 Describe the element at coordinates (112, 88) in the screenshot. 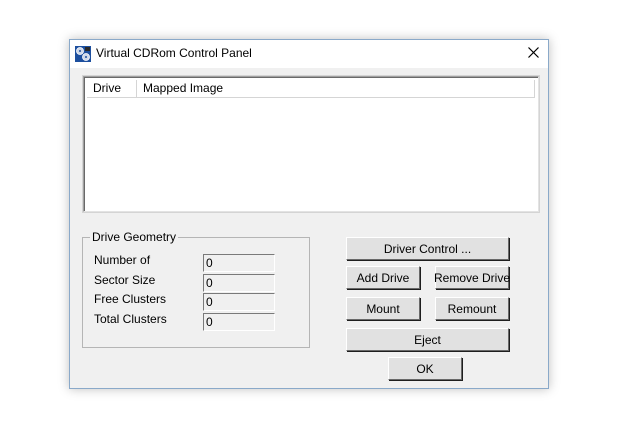

I see `column-header-drive: Drive` at that location.